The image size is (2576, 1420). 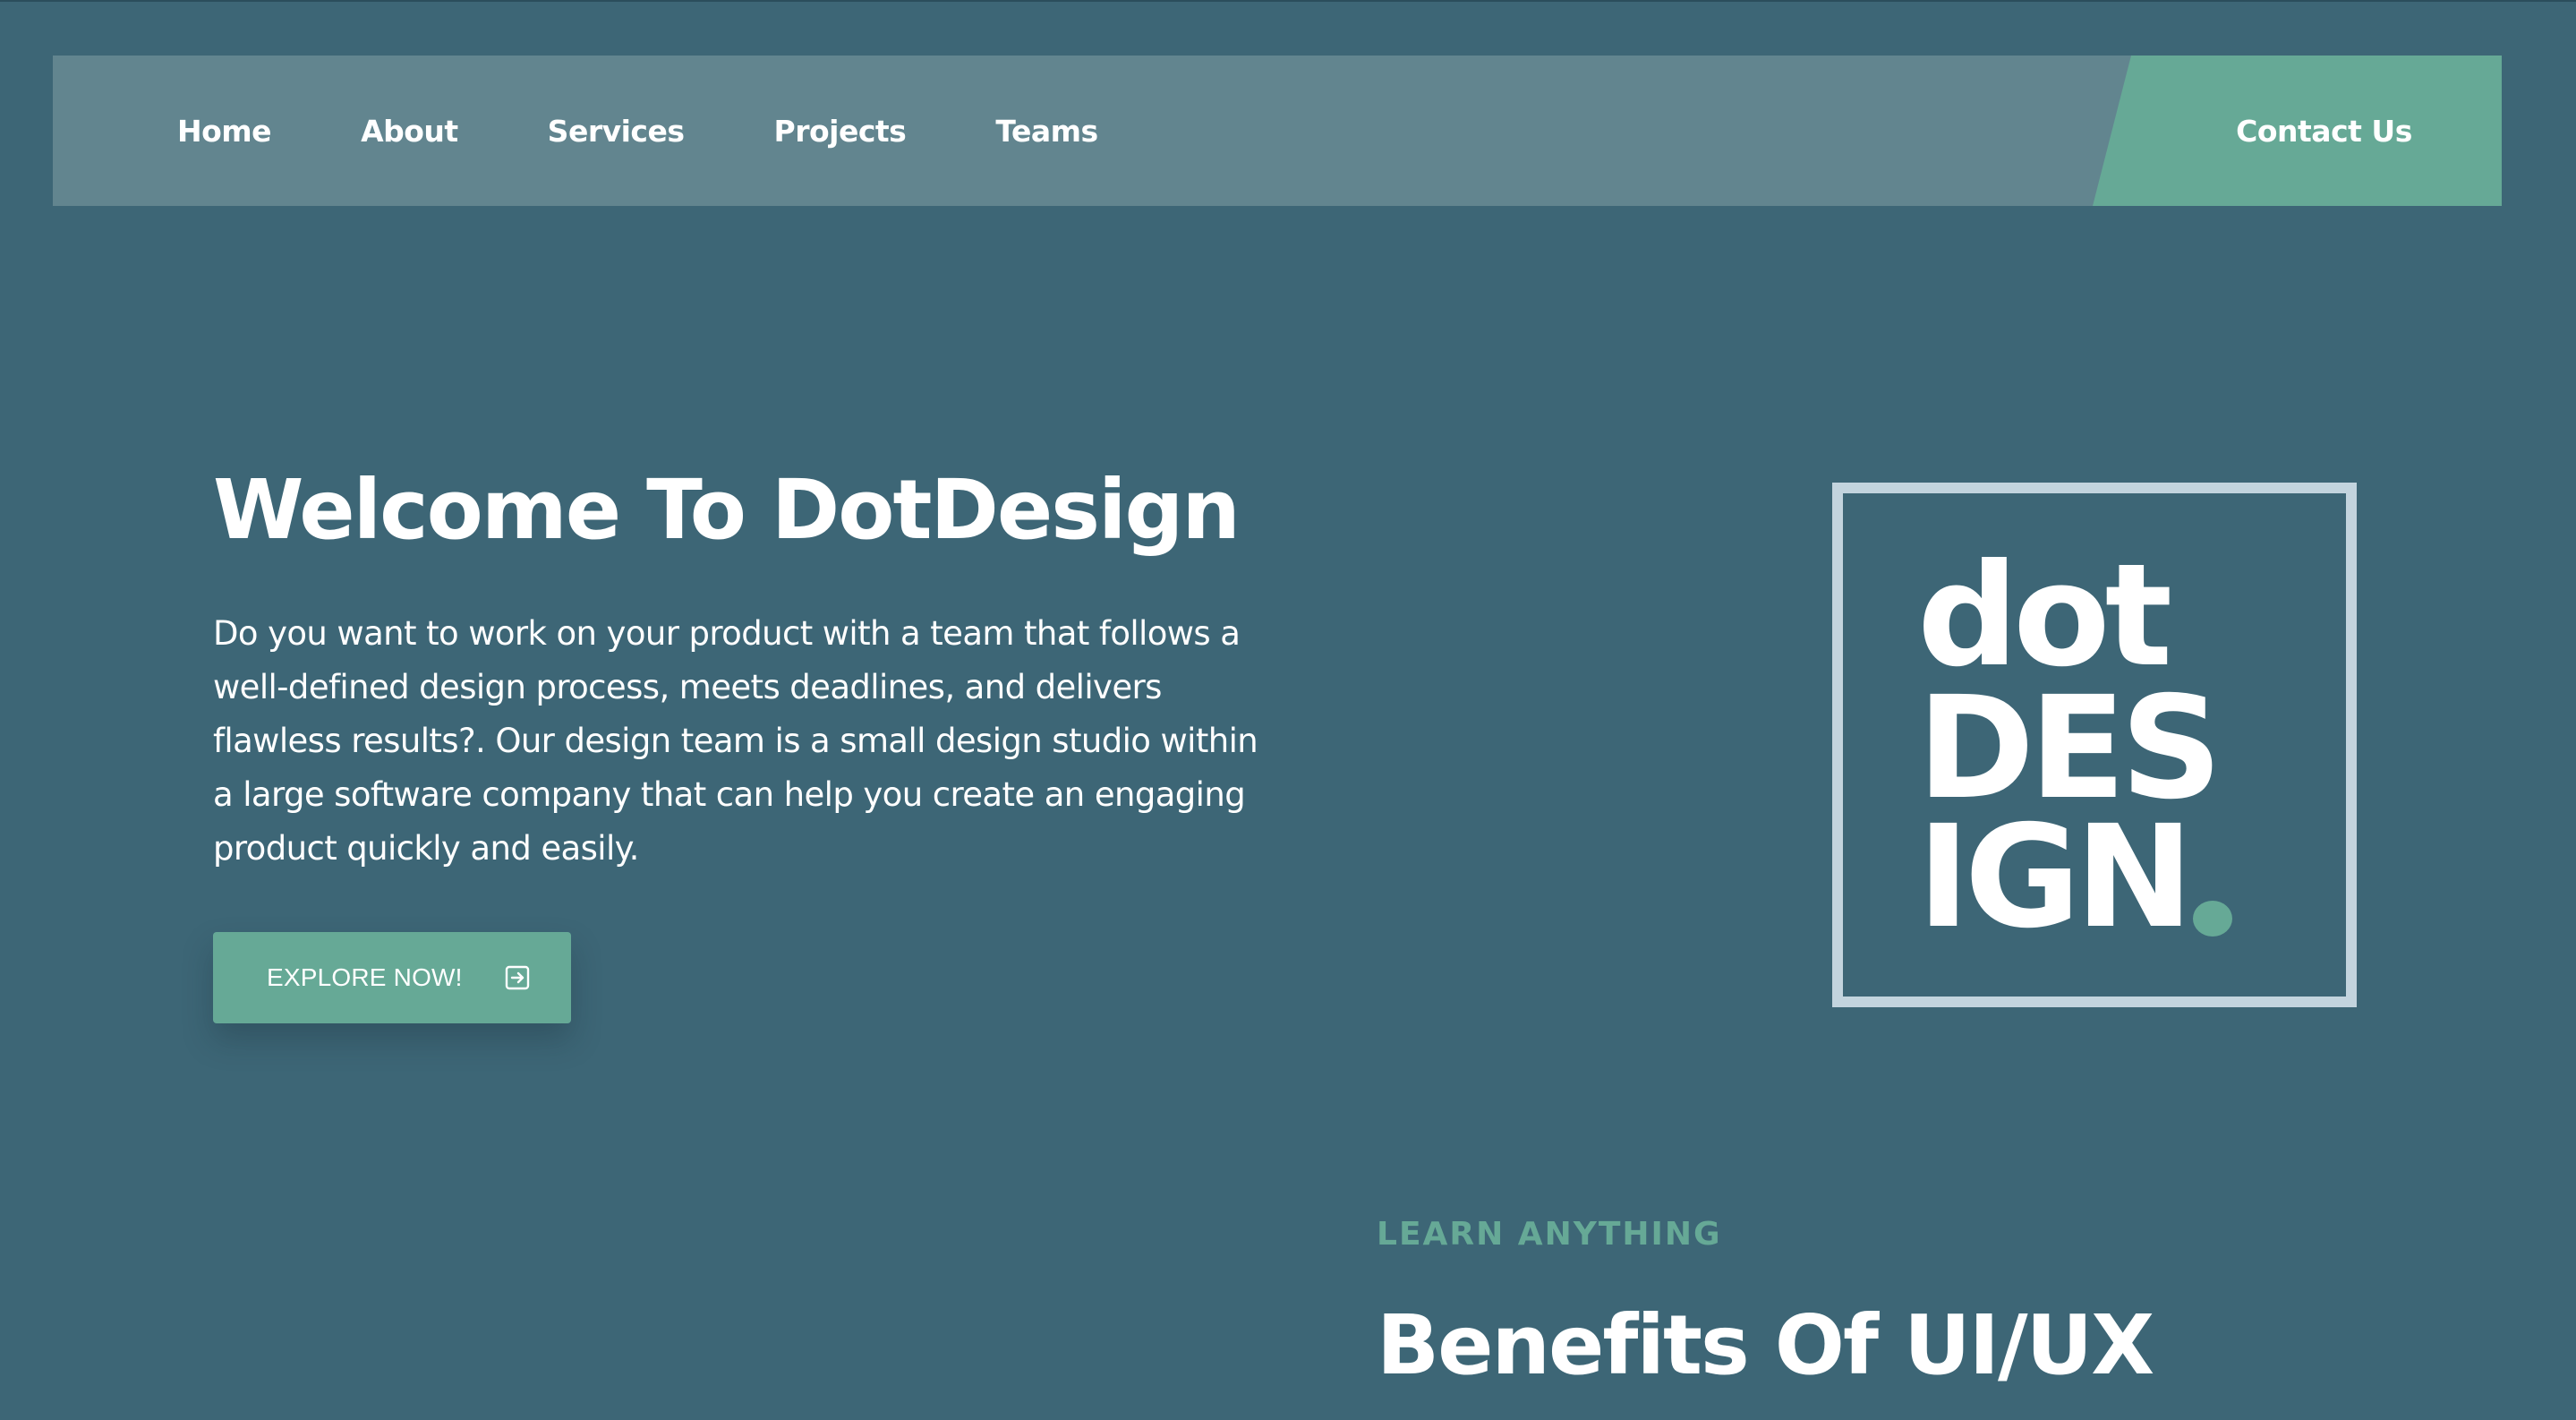 I want to click on dotdesign-logo: dot DES IGN, so click(x=2094, y=745).